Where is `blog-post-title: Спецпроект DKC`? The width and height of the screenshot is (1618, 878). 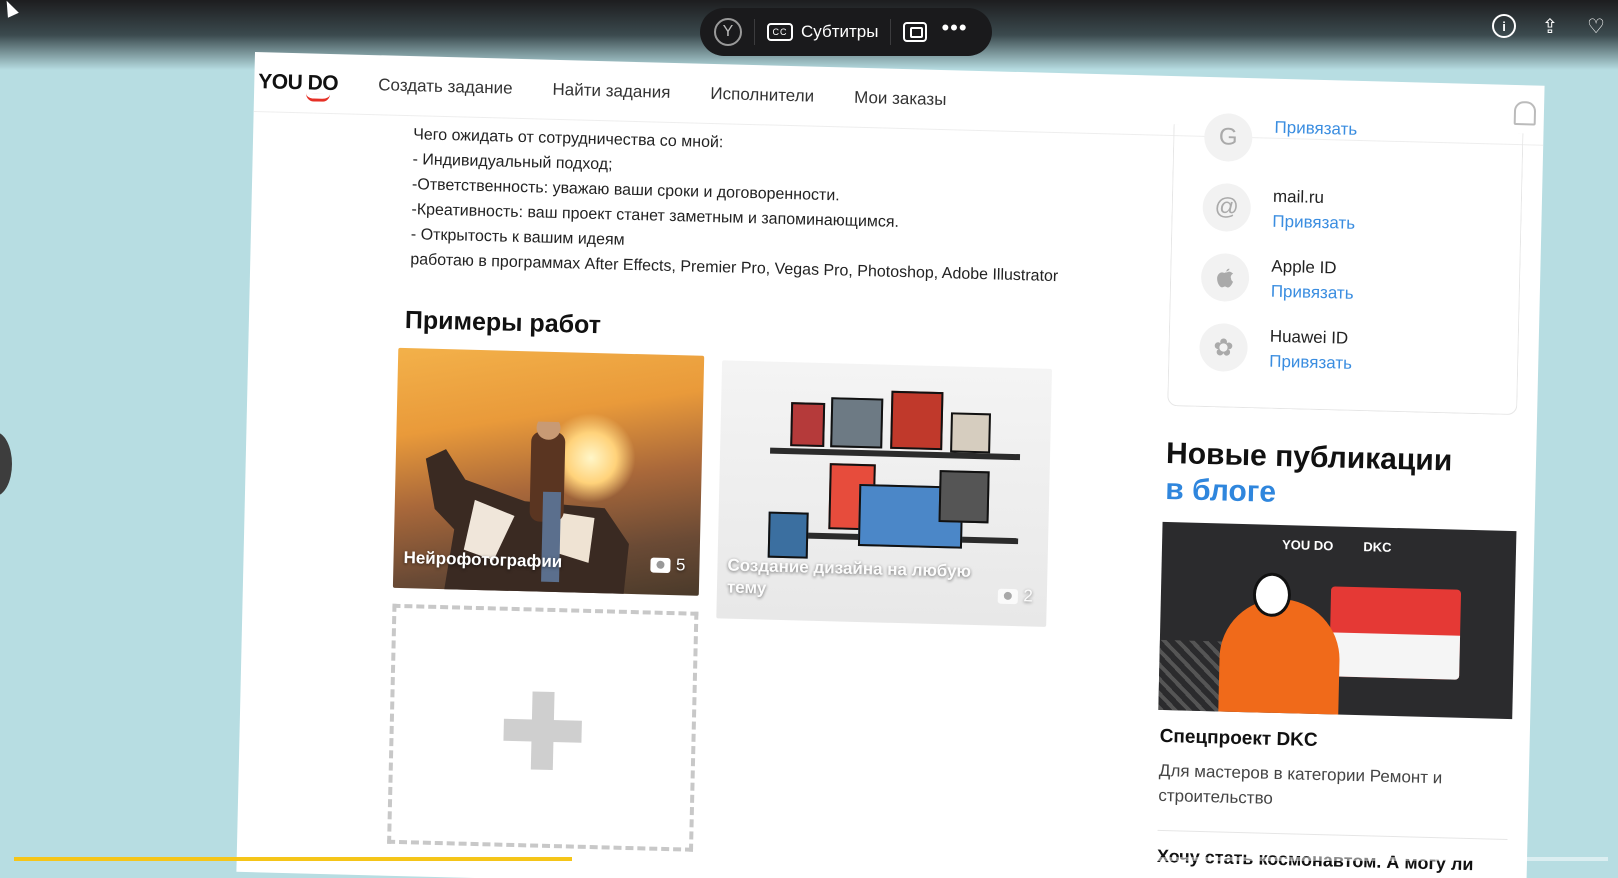 blog-post-title: Спецпроект DKC is located at coordinates (1238, 739).